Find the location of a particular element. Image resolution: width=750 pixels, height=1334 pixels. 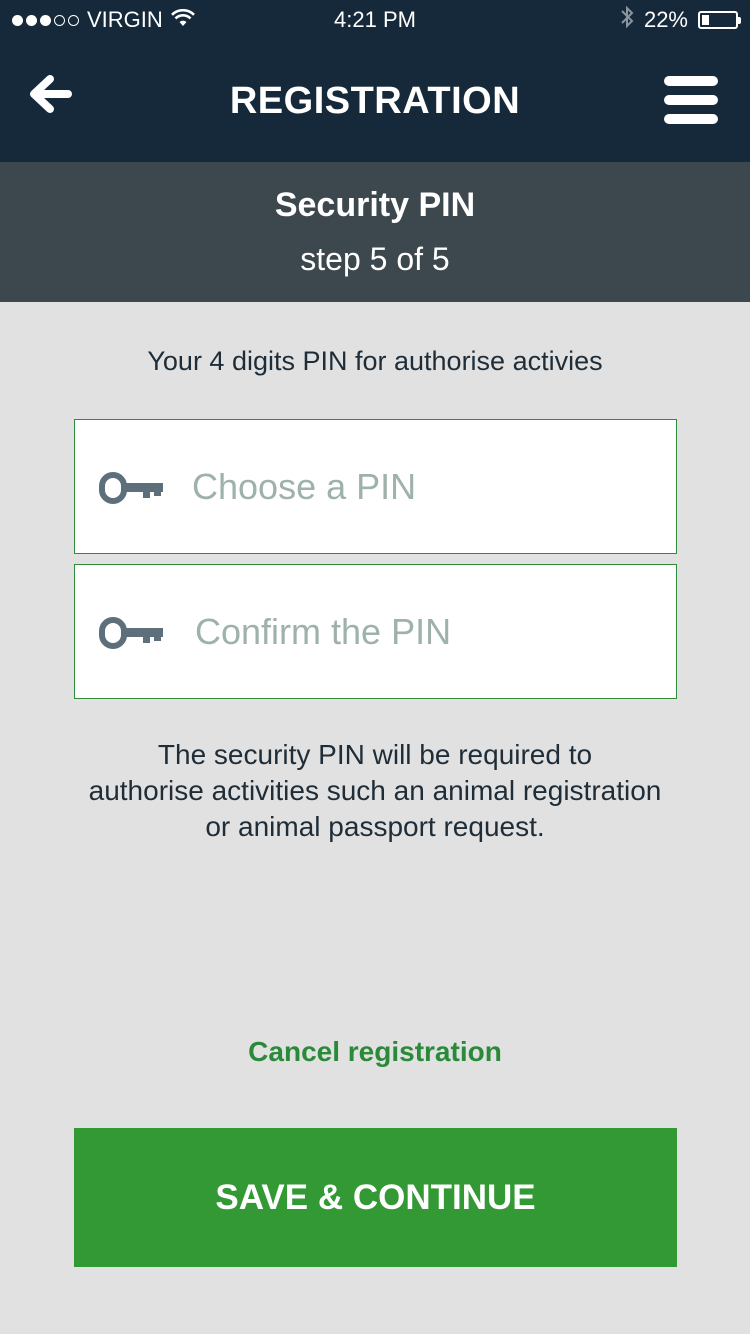

nav-bar: REGISTRATION is located at coordinates (375, 101).